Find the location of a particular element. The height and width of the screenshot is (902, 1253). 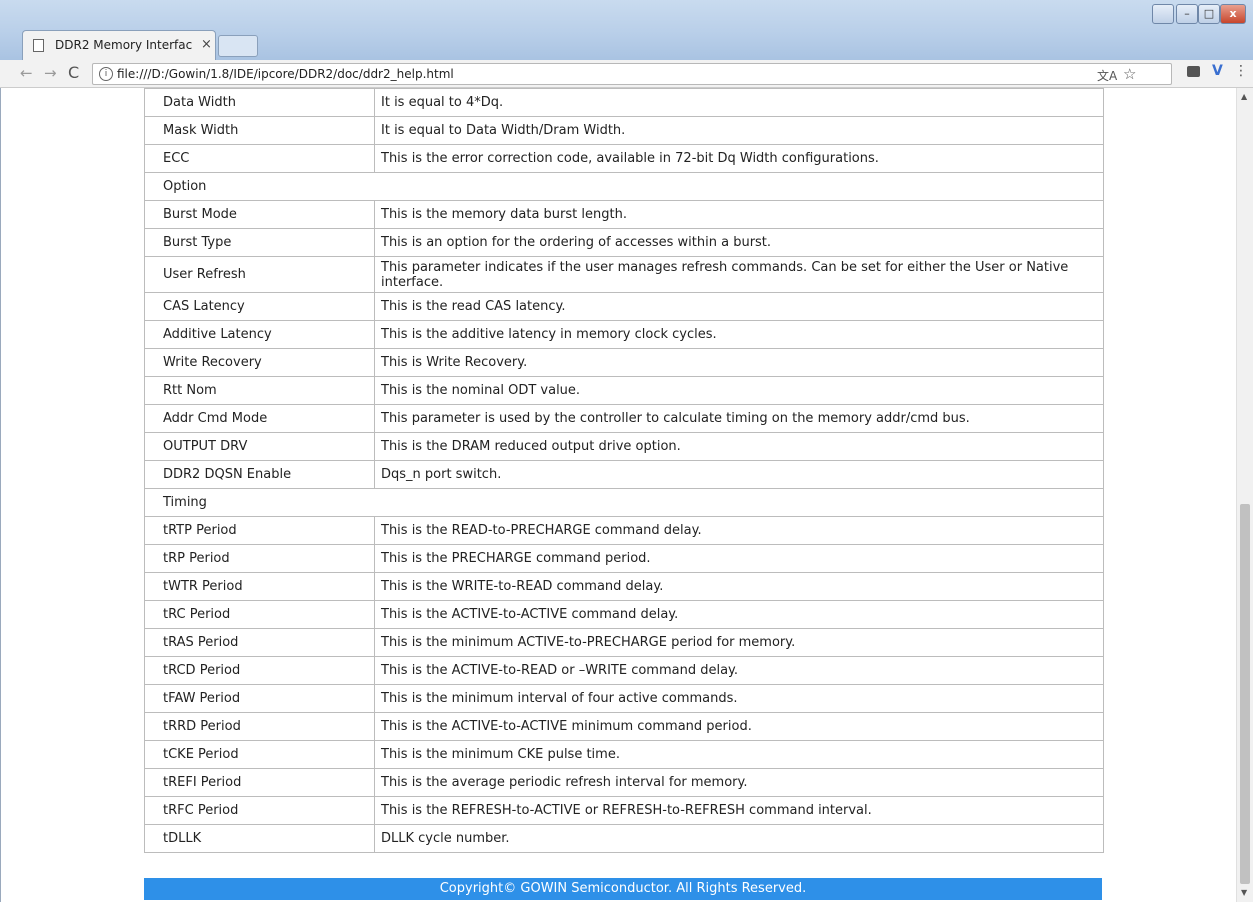

scroll-down-icon: ▼ is located at coordinates (1244, 892).